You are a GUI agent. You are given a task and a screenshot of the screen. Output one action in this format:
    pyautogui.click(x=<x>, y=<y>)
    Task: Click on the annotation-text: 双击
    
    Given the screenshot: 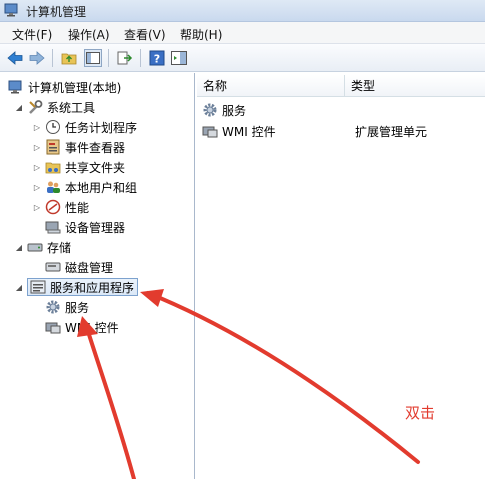 What is the action you would take?
    pyautogui.click(x=420, y=413)
    